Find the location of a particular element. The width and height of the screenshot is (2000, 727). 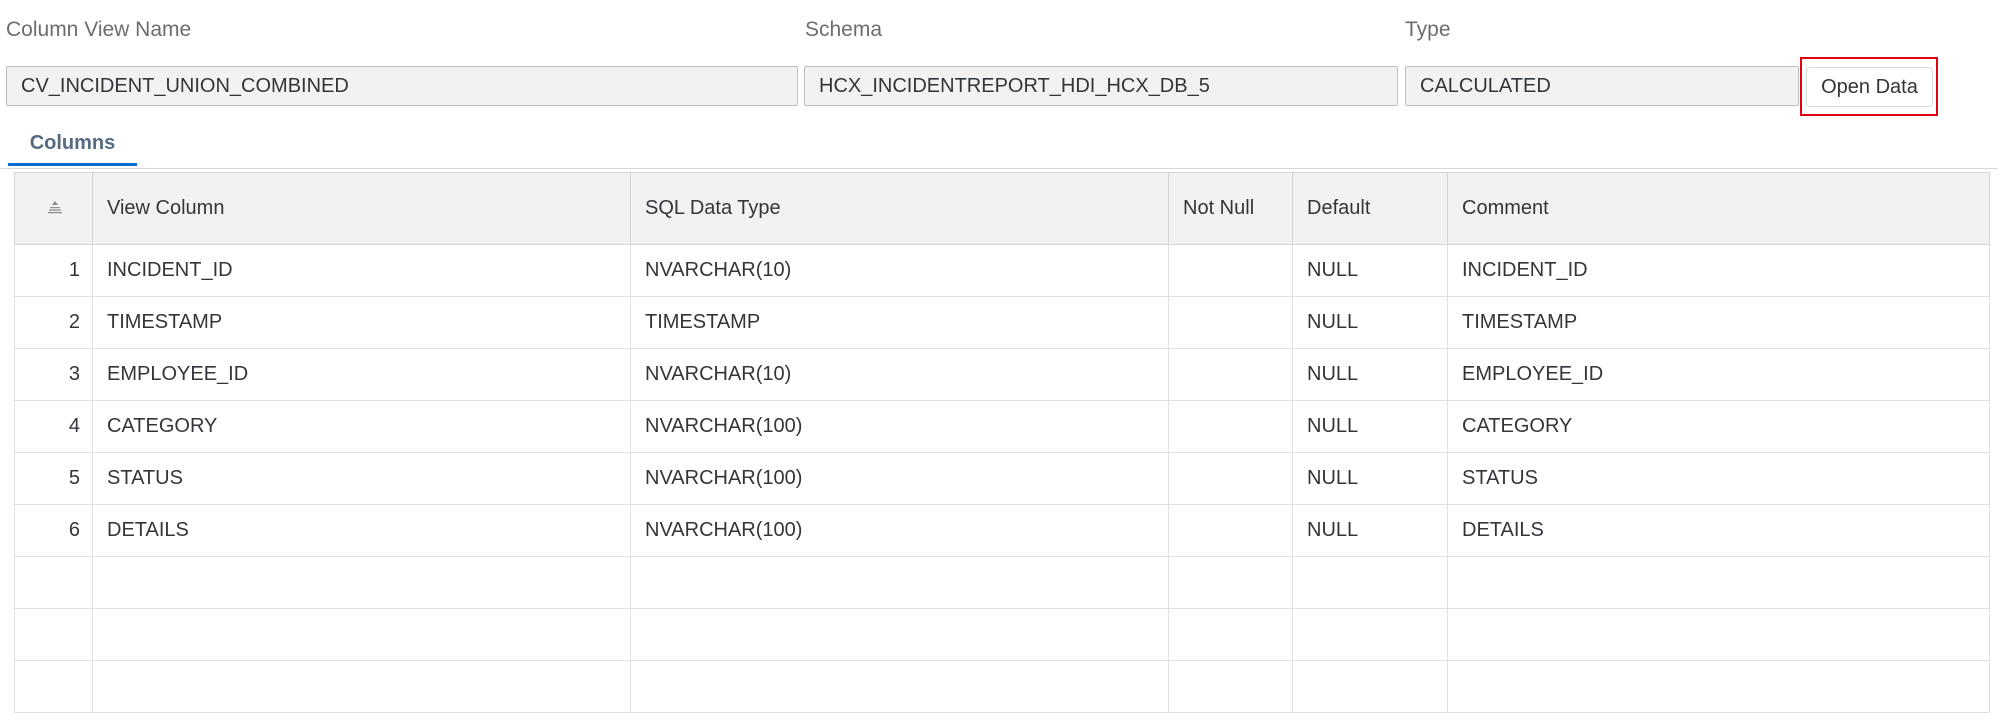

cell-view-column: DETAILS is located at coordinates (361, 530).